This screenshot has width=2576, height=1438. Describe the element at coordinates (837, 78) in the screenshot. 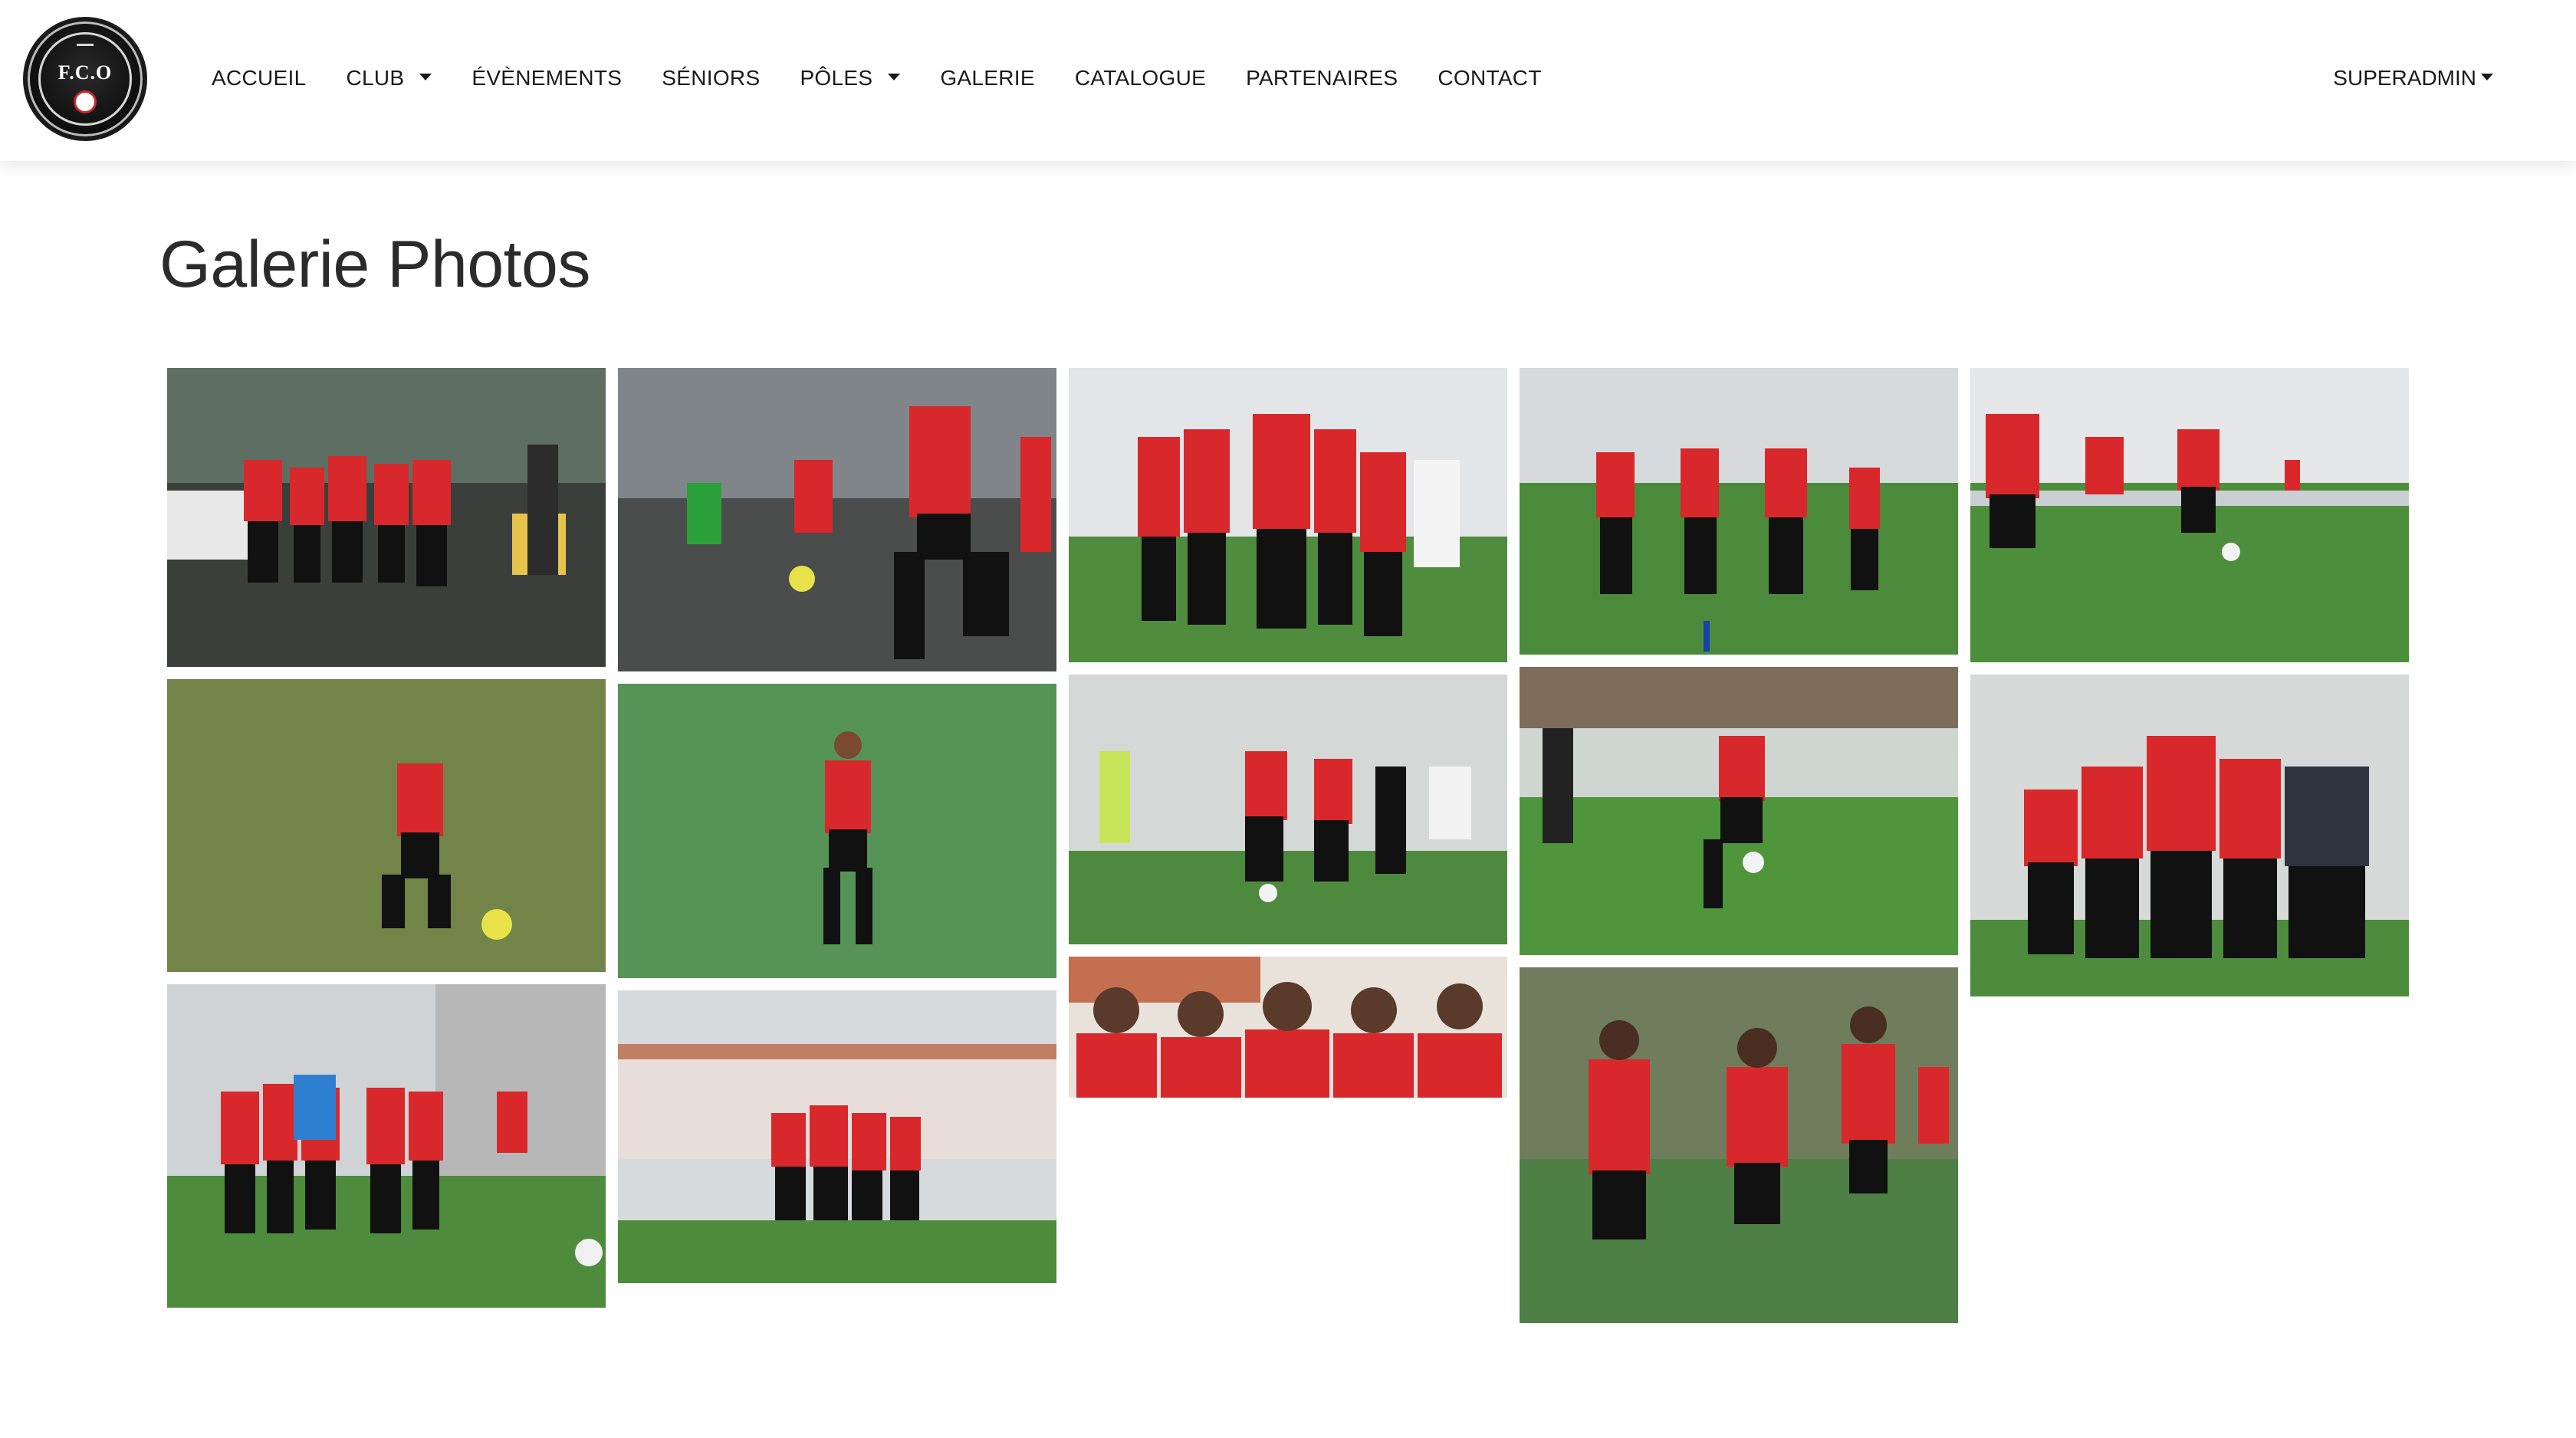

I see `nav-item-label: Pôles` at that location.